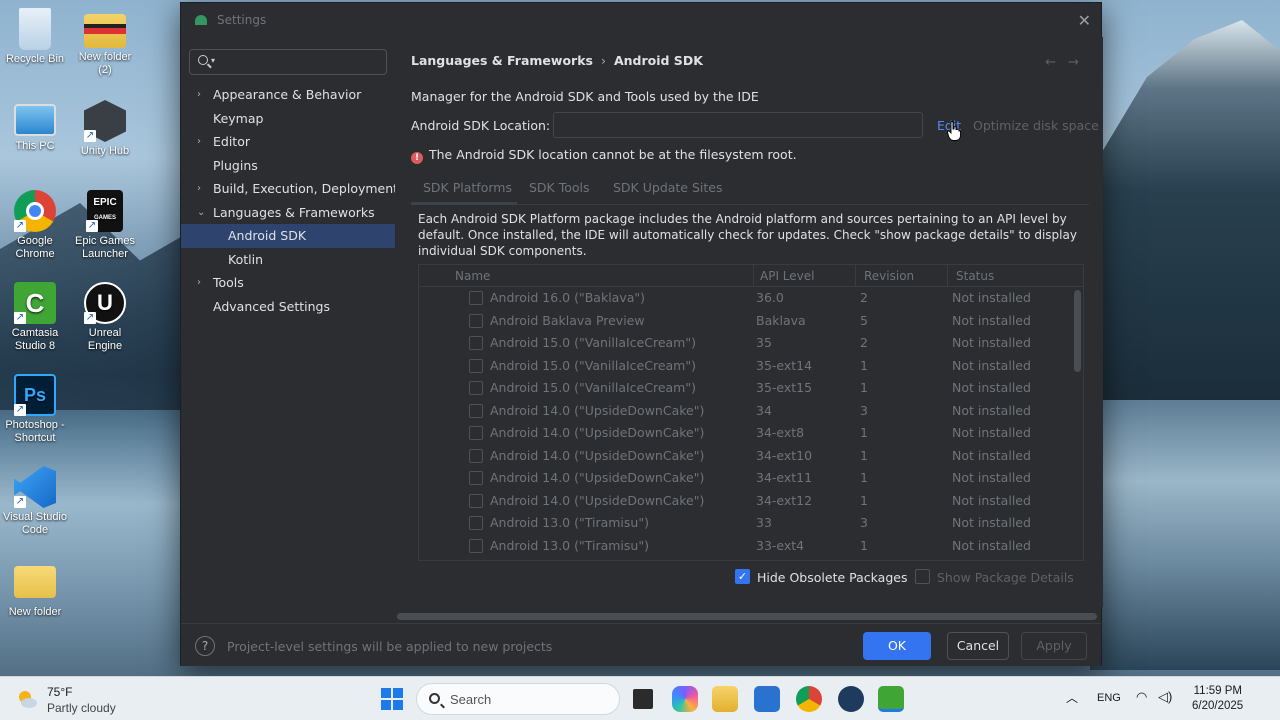 The image size is (1280, 720). What do you see at coordinates (1077, 331) in the screenshot?
I see `table-scrollbar` at bounding box center [1077, 331].